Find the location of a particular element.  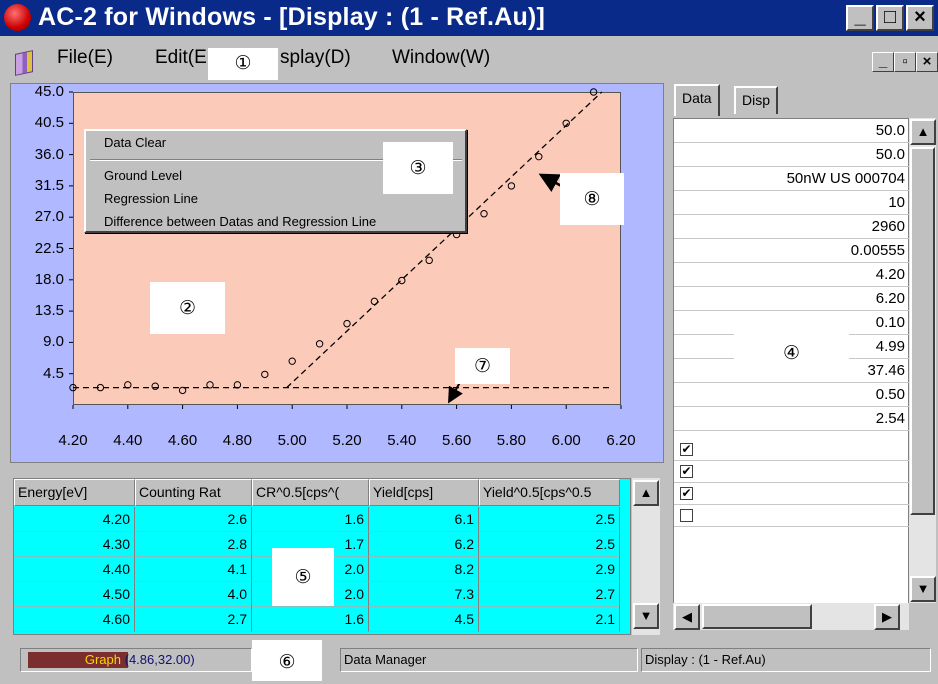

data-value-row: 0.00555 is located at coordinates (791, 251).